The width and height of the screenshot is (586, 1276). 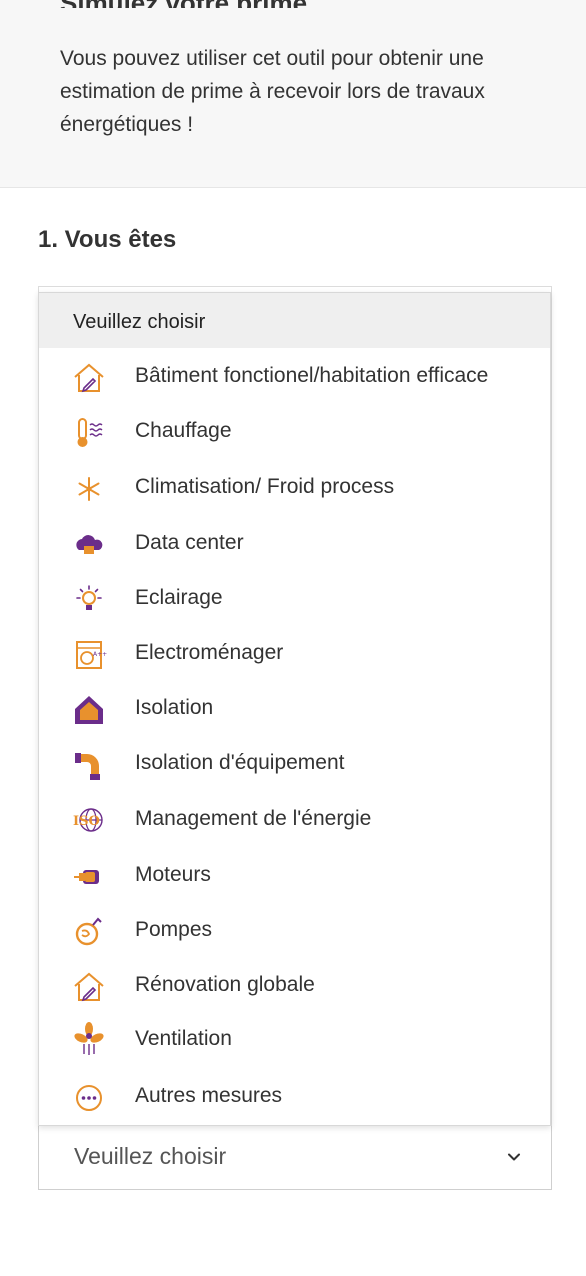 I want to click on select-value: Veuillez choisir, so click(x=150, y=1156).